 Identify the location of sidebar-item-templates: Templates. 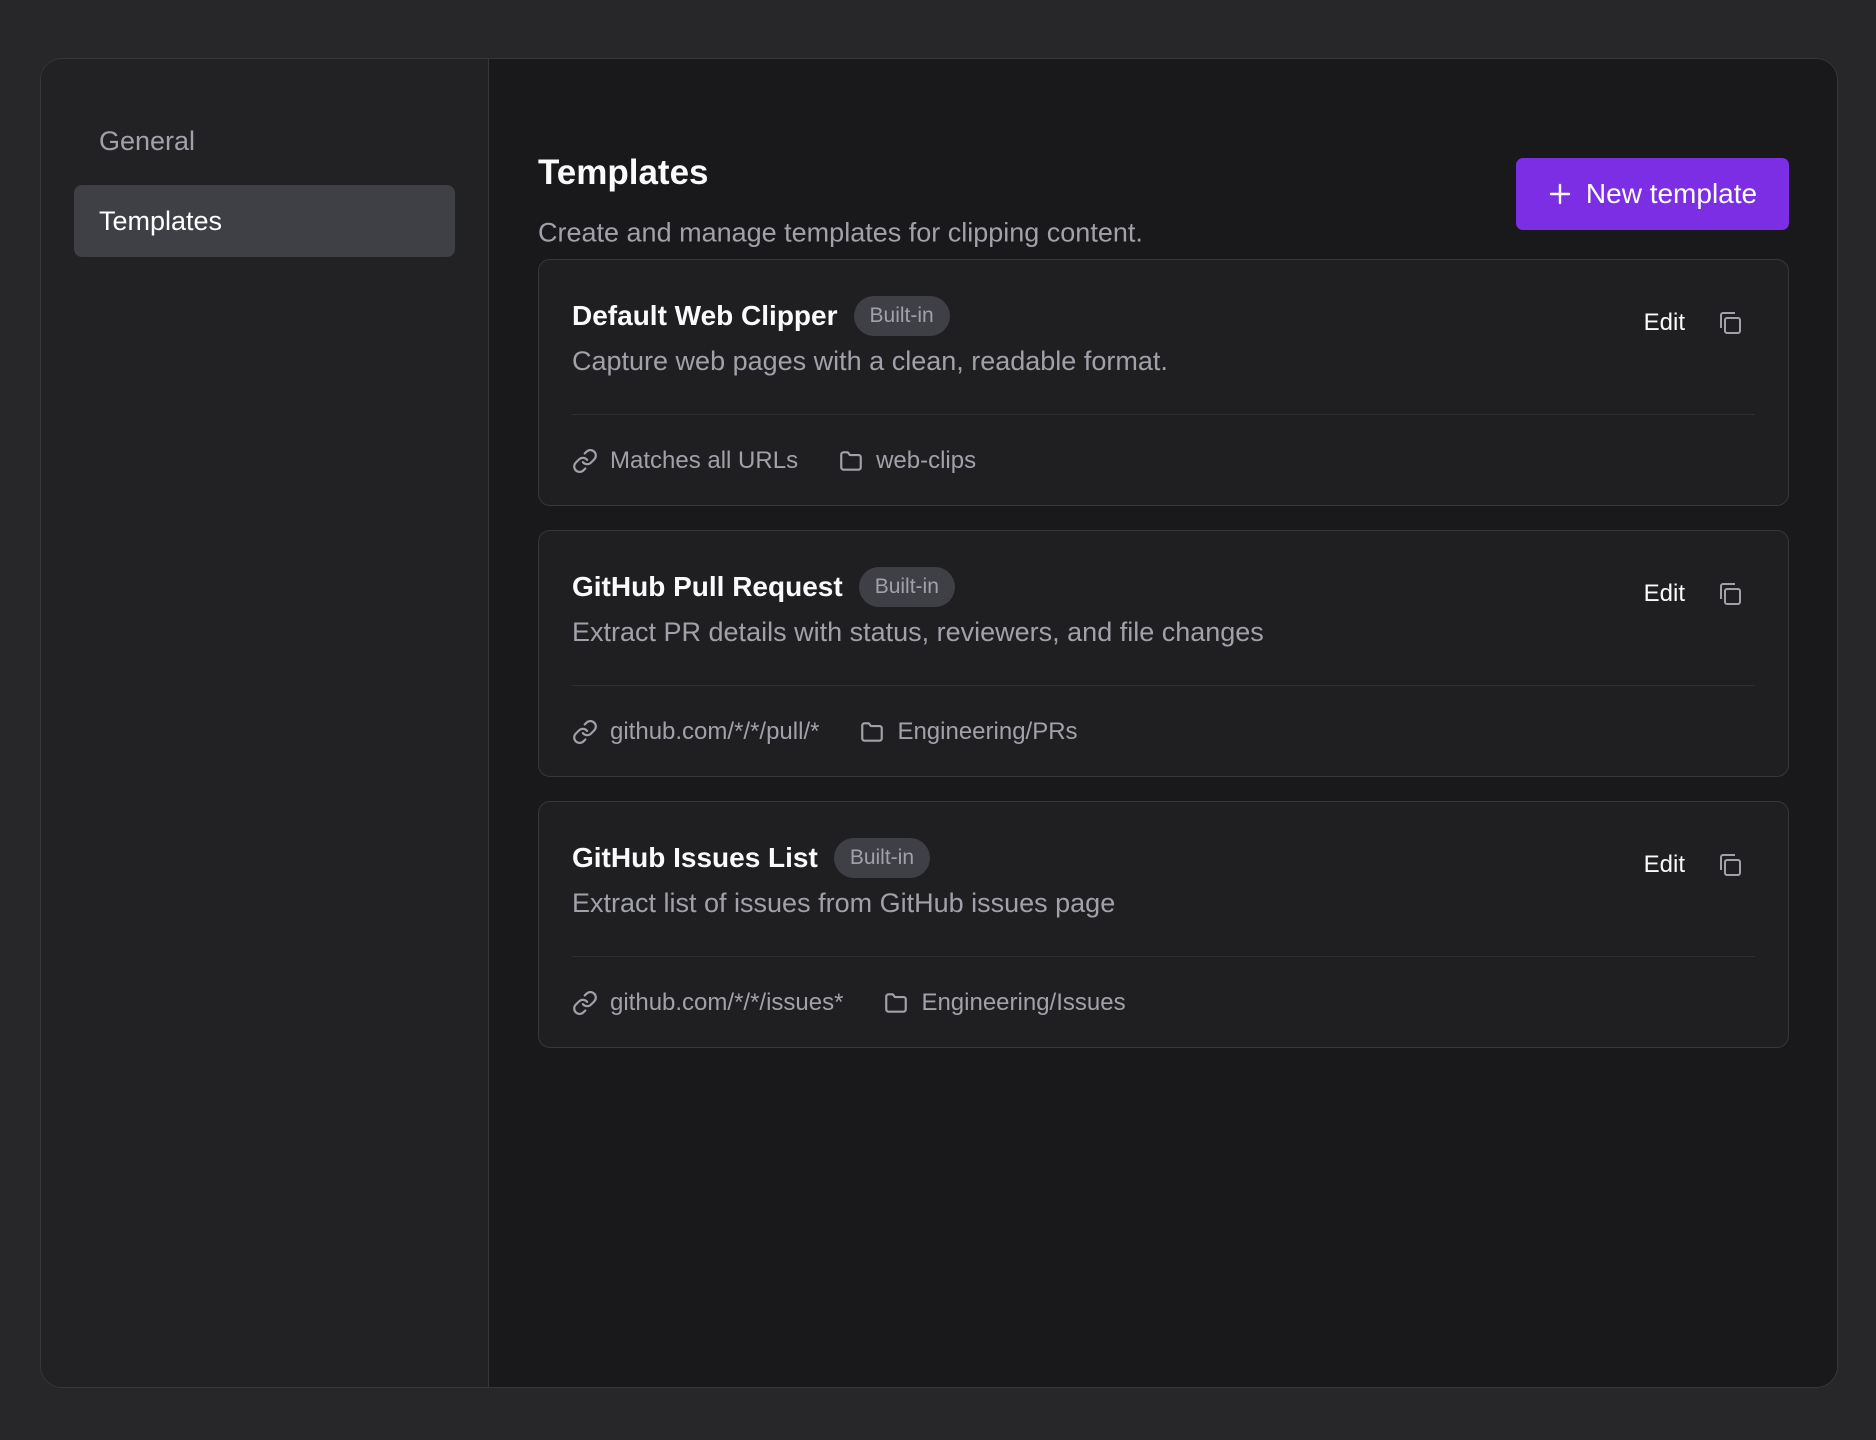
(264, 221).